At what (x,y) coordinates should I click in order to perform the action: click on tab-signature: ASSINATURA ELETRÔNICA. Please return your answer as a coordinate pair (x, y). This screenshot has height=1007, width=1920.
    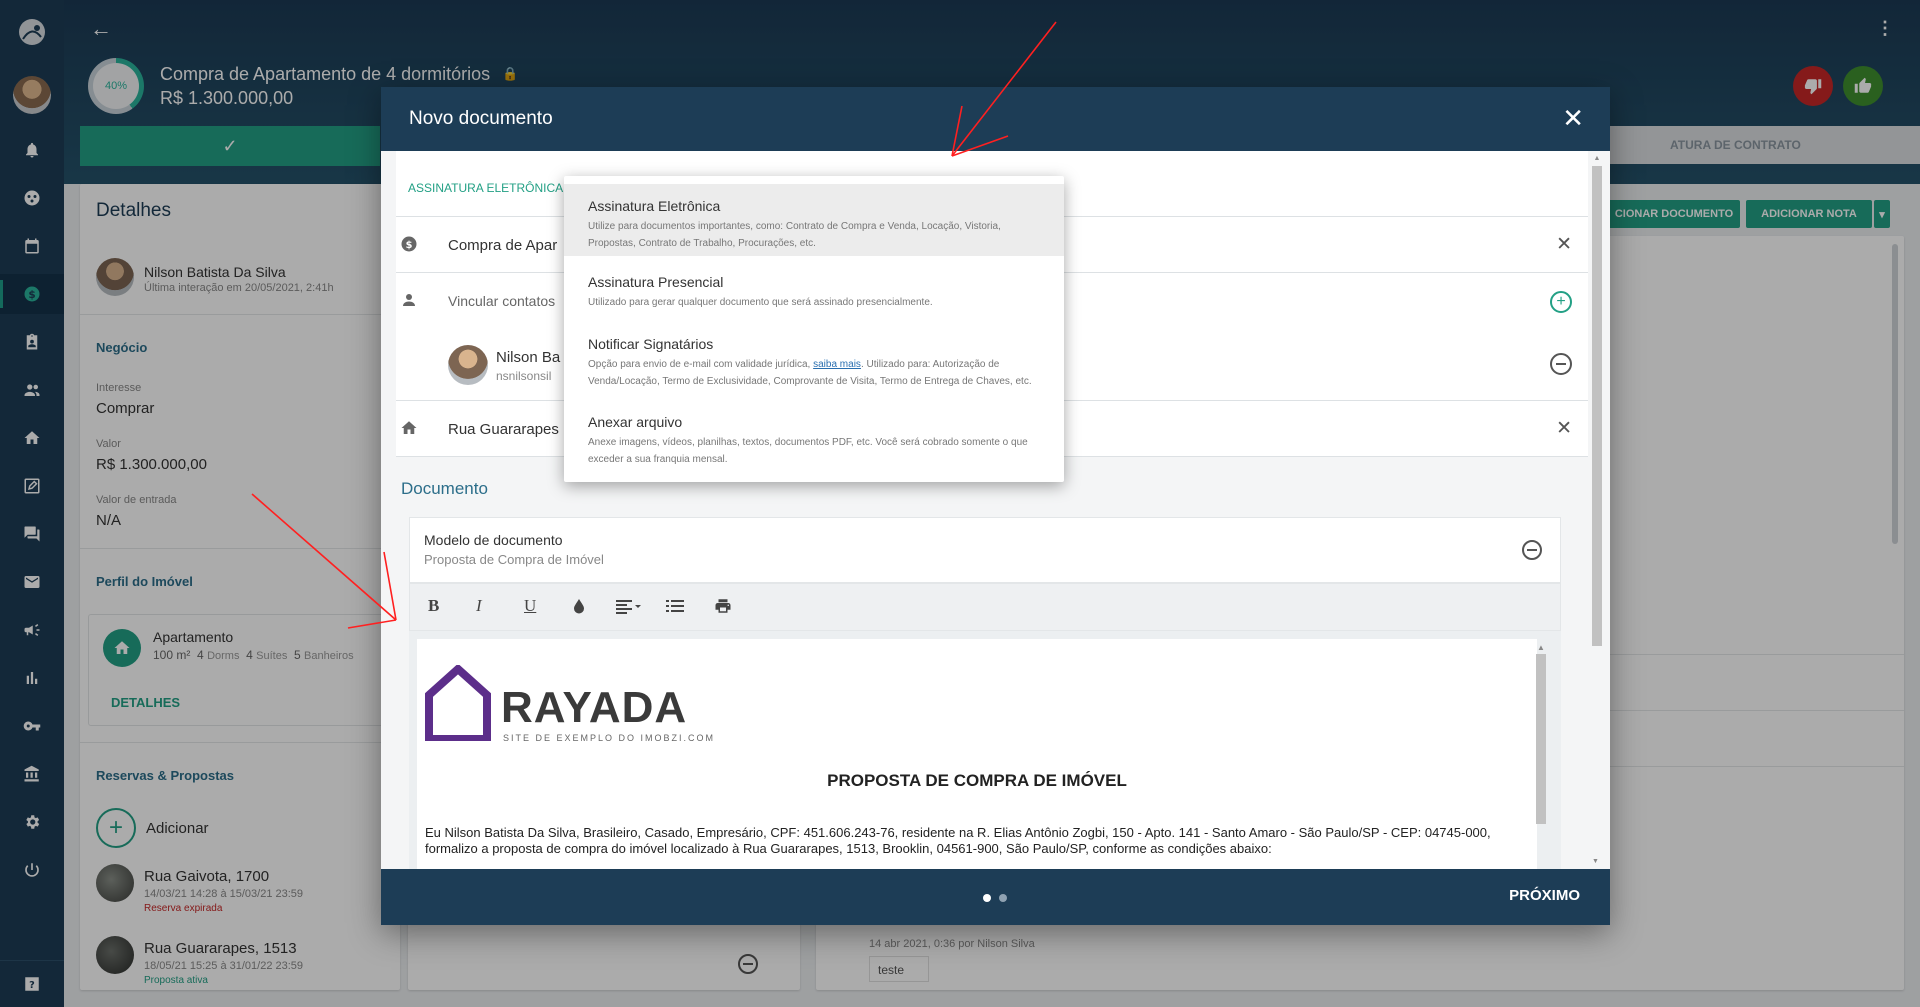
    Looking at the image, I should click on (485, 188).